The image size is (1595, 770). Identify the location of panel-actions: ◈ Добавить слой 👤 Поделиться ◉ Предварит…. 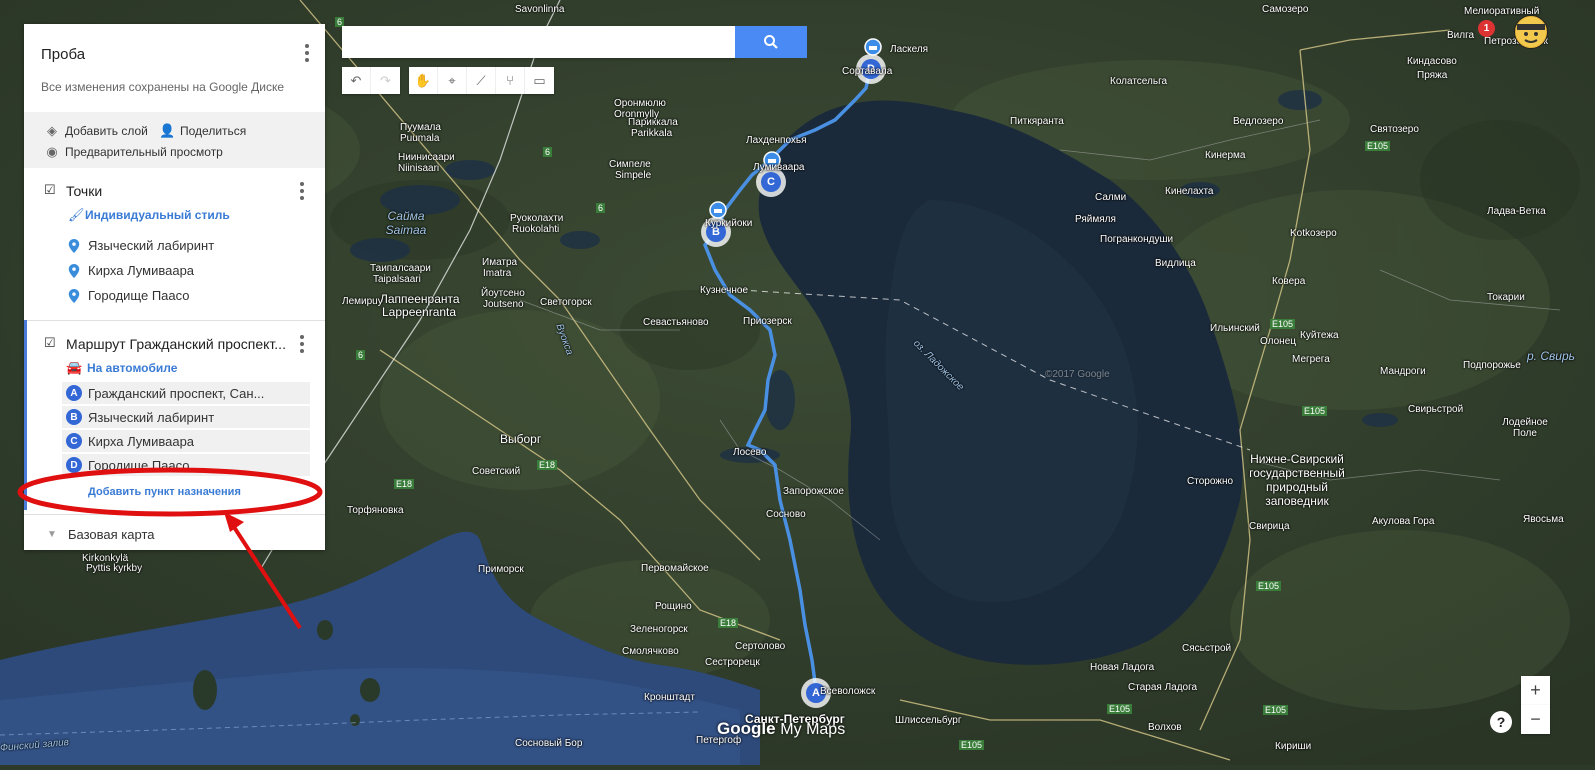
(174, 140).